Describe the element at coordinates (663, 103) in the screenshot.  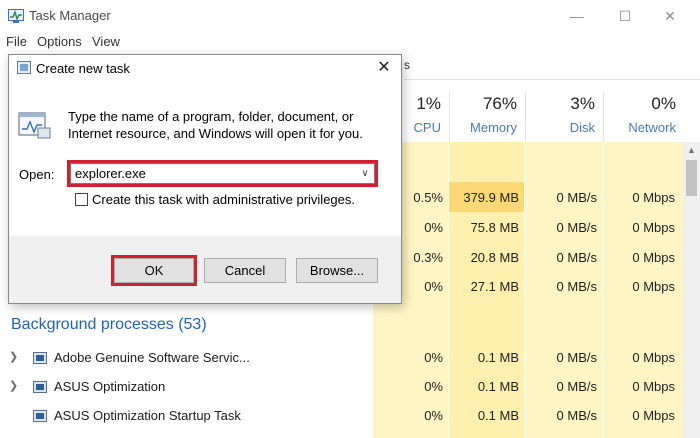
I see `network-percent: 0%` at that location.